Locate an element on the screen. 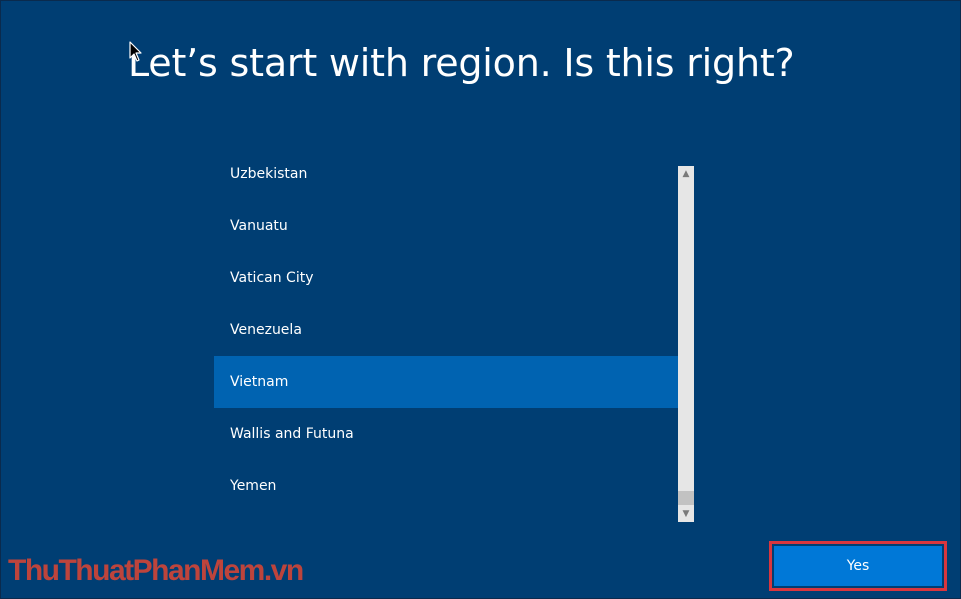 This screenshot has width=961, height=599. yes-button: Yes is located at coordinates (858, 566).